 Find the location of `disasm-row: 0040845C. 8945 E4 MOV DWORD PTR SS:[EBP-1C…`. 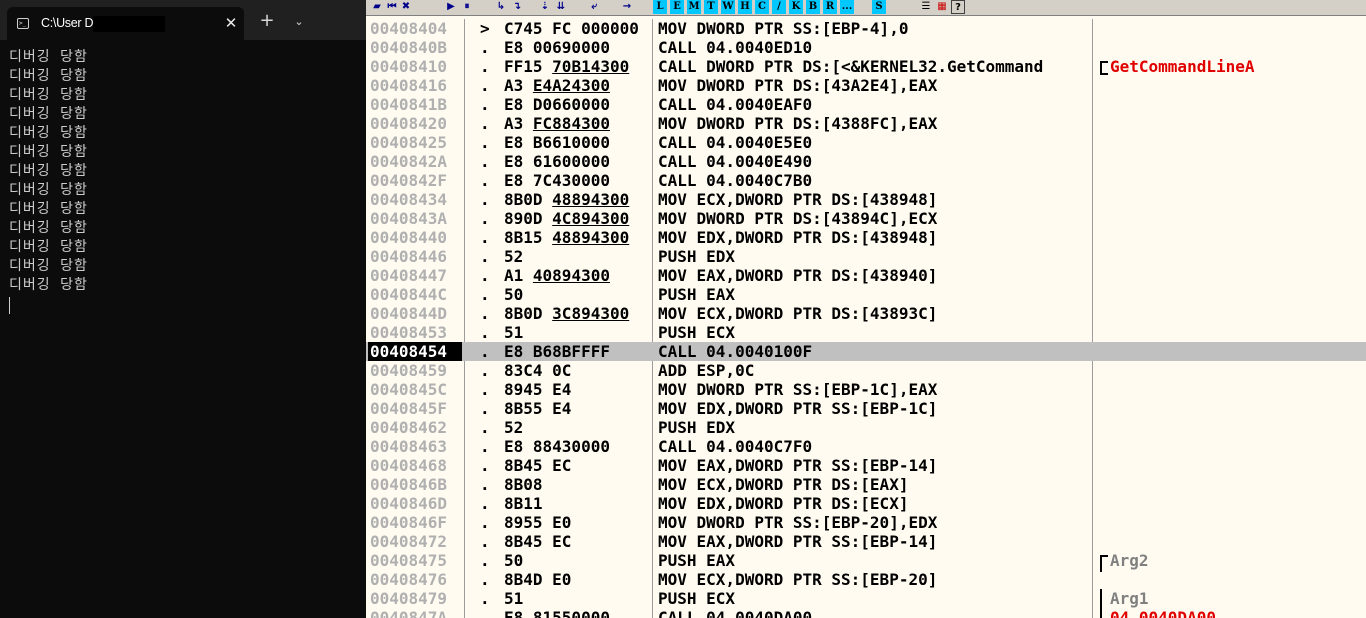

disasm-row: 0040845C. 8945 E4 MOV DWORD PTR SS:[EBP-1C… is located at coordinates (866, 389).